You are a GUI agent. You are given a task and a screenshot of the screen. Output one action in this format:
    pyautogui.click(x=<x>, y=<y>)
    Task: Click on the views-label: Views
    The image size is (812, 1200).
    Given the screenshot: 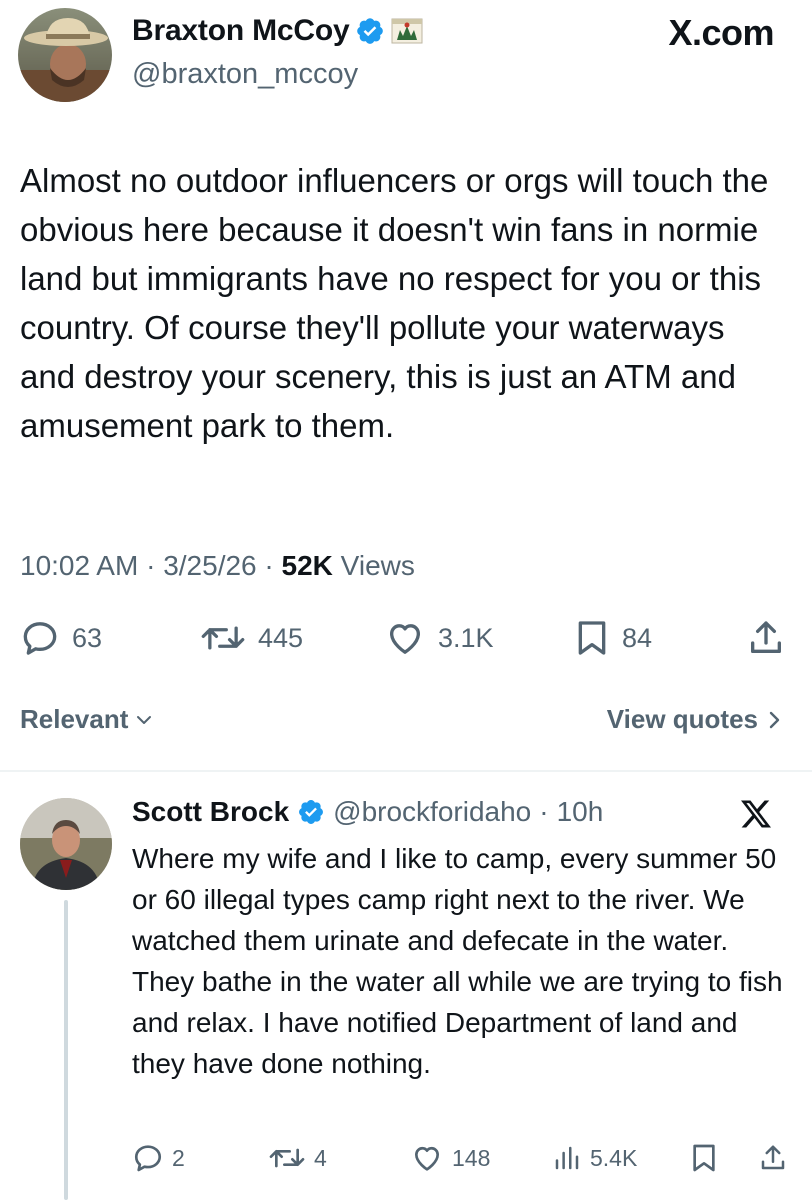 What is the action you would take?
    pyautogui.click(x=377, y=565)
    